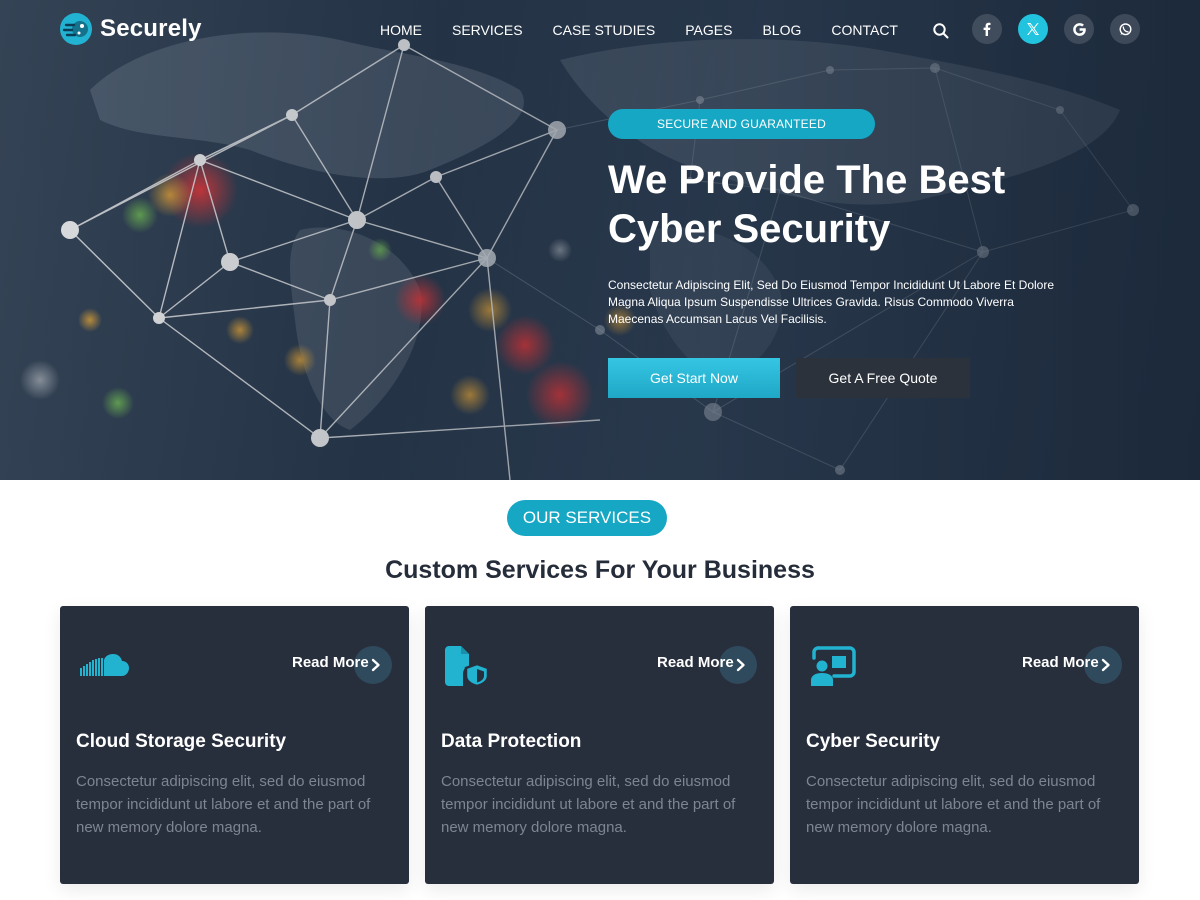 The height and width of the screenshot is (900, 1200). I want to click on nav-item-pages: PAGES, so click(708, 30).